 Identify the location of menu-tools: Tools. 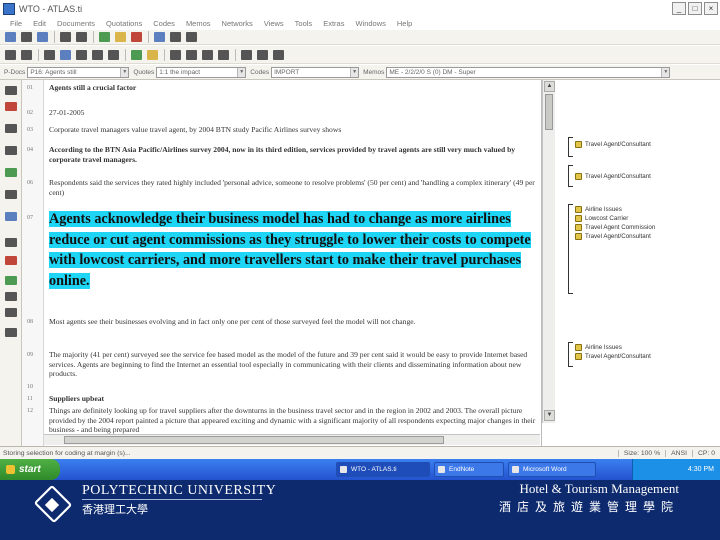
(304, 23).